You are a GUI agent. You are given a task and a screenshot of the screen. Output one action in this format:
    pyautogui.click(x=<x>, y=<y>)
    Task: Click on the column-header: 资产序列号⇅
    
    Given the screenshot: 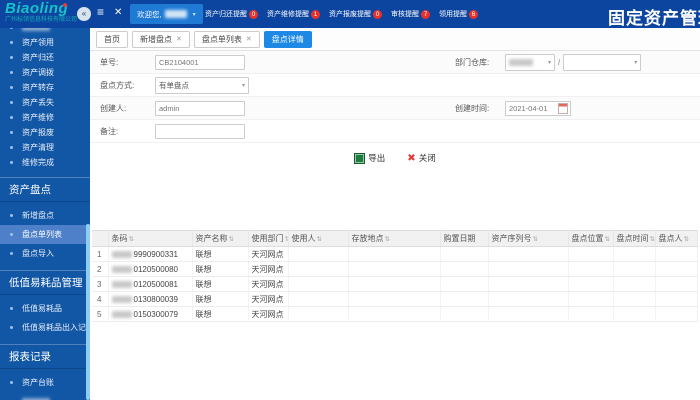 What is the action you would take?
    pyautogui.click(x=528, y=238)
    